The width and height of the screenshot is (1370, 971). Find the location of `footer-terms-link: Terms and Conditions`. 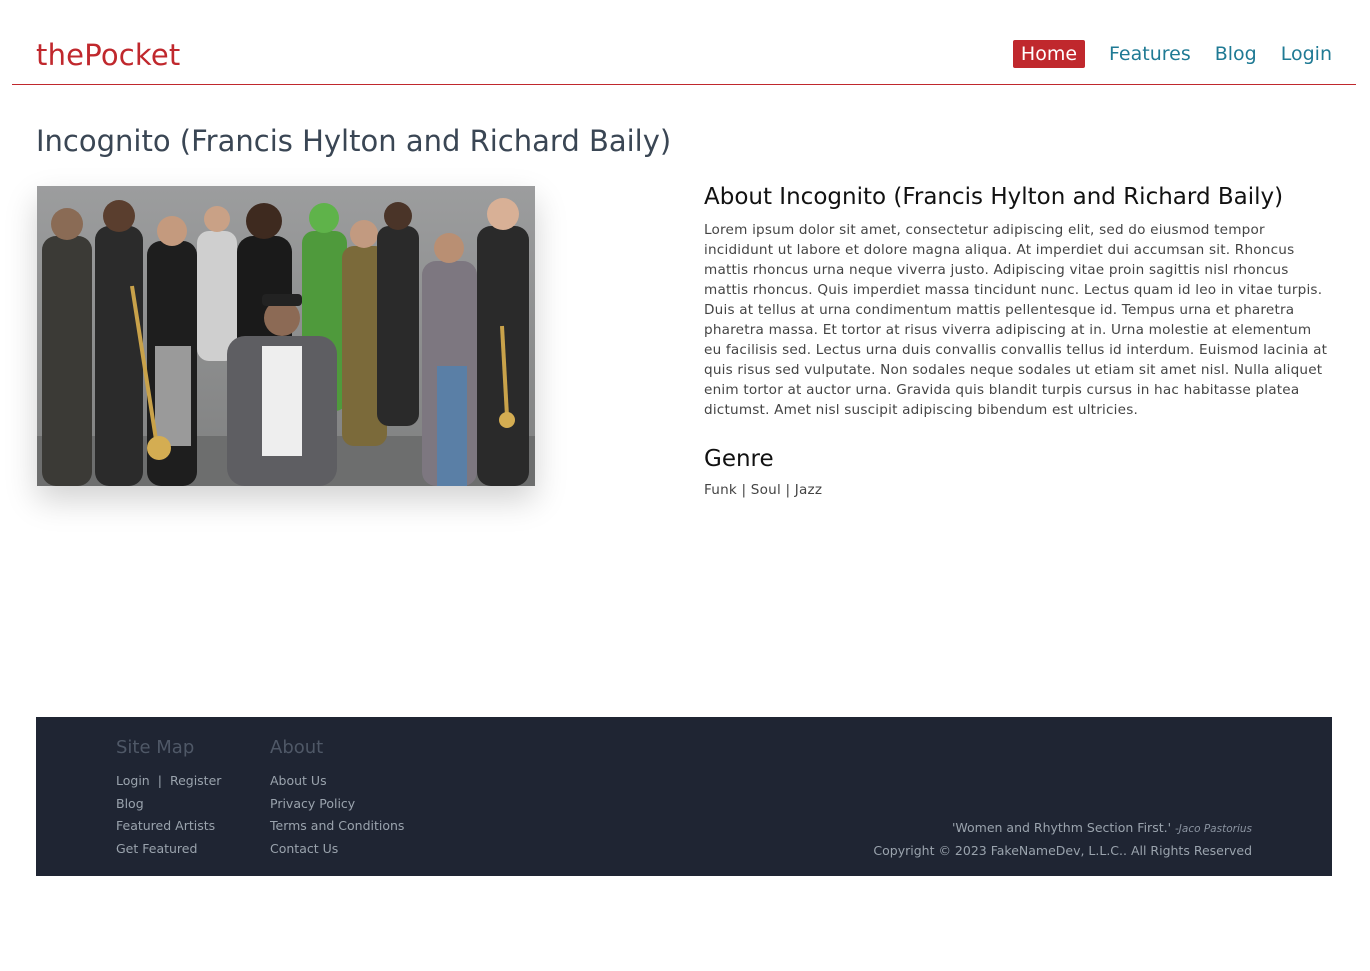

footer-terms-link: Terms and Conditions is located at coordinates (337, 826).